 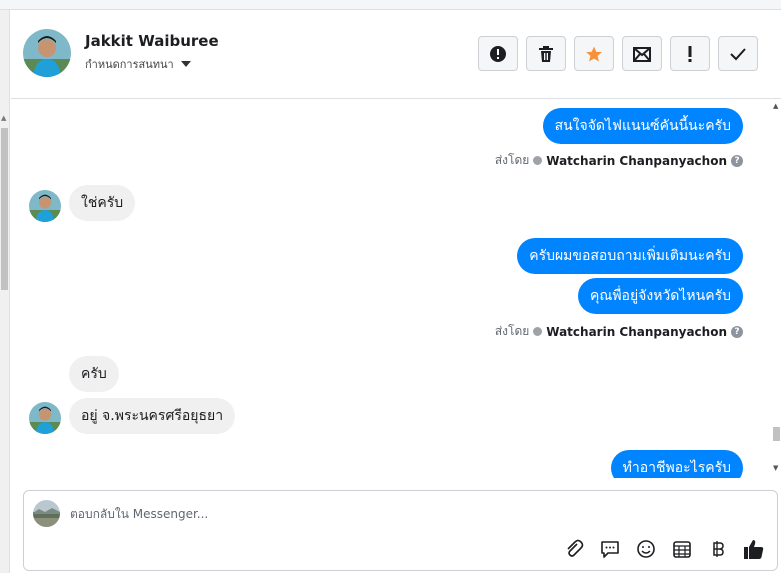 What do you see at coordinates (676, 464) in the screenshot?
I see `message-outgoing: ทำอาชีพอะไรครับ` at bounding box center [676, 464].